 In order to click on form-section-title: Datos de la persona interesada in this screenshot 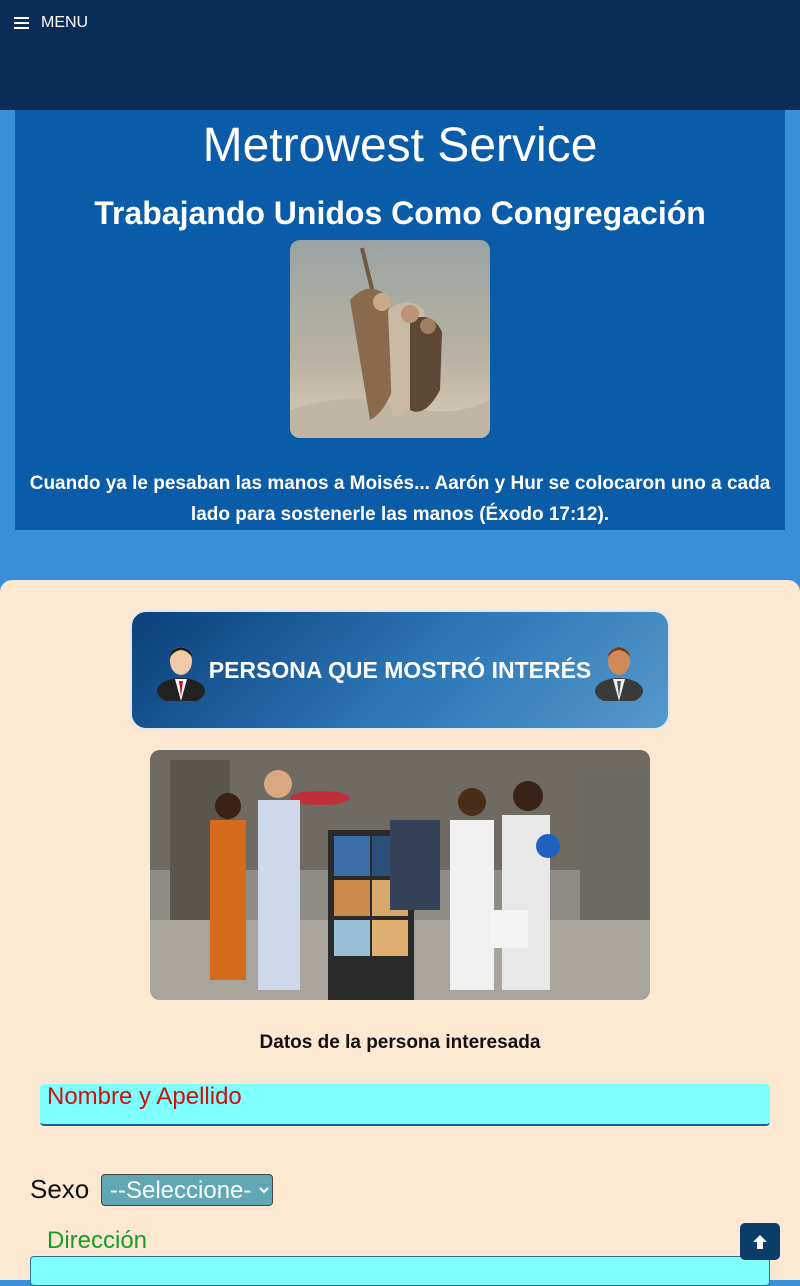, I will do `click(400, 1042)`.